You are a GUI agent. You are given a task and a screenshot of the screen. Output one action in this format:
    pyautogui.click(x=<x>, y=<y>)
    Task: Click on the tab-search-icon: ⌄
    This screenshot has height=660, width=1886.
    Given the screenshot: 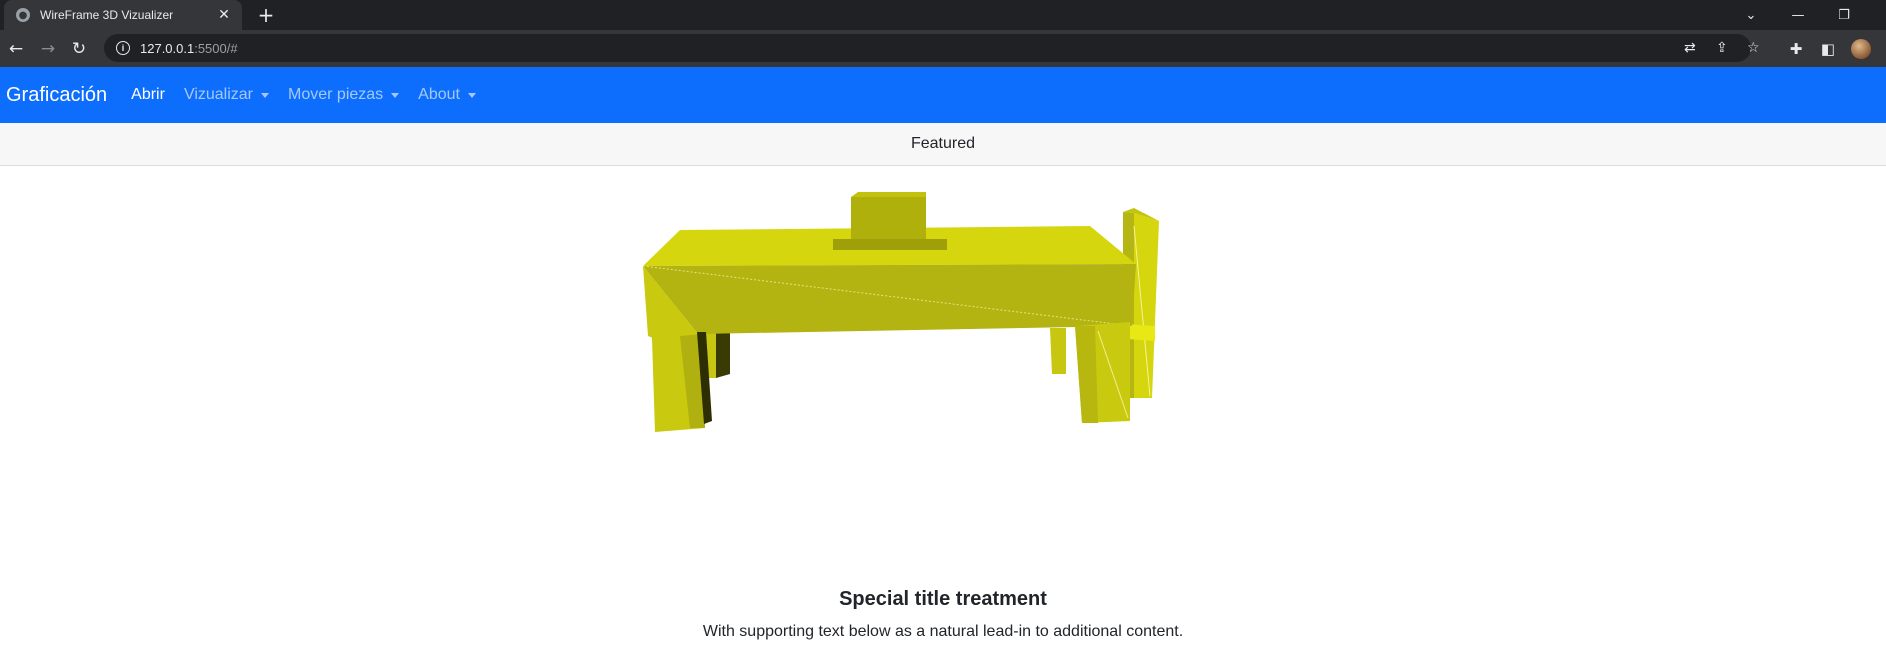 What is the action you would take?
    pyautogui.click(x=1751, y=15)
    